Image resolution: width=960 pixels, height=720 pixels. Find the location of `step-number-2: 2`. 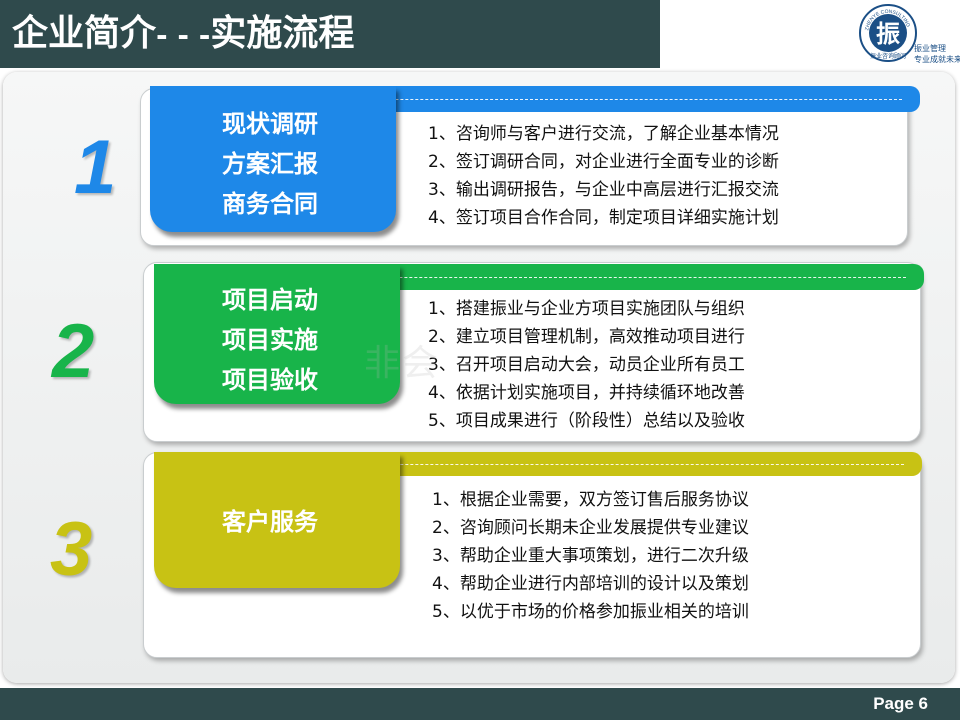

step-number-2: 2 is located at coordinates (73, 351).